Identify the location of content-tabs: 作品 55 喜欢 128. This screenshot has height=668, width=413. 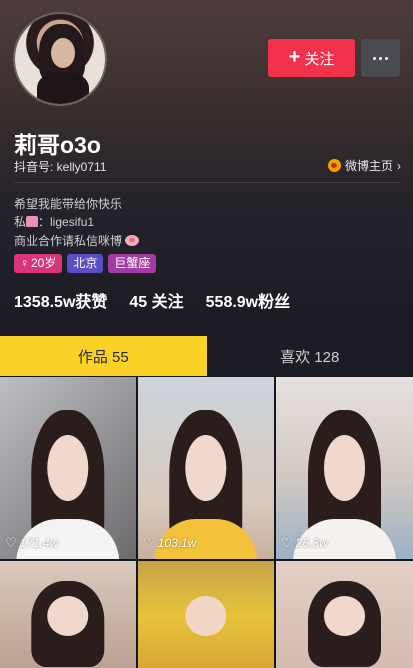
(206, 356).